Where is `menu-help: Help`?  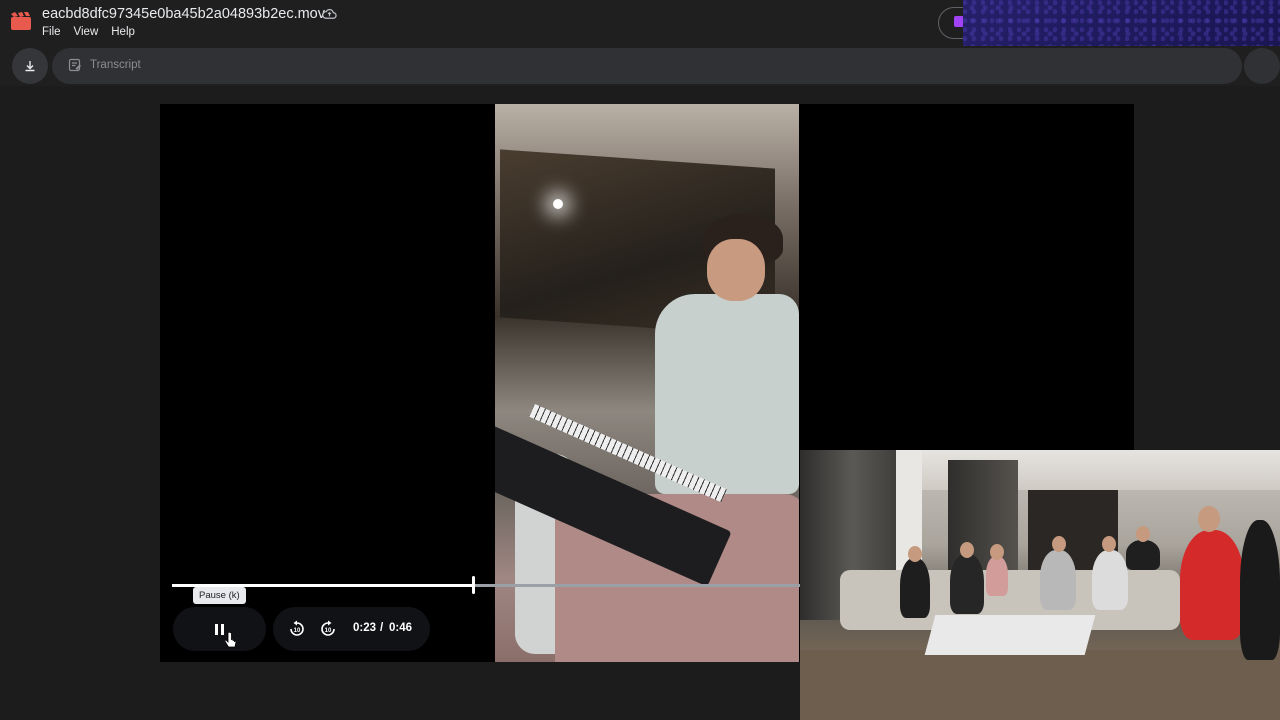 menu-help: Help is located at coordinates (123, 32).